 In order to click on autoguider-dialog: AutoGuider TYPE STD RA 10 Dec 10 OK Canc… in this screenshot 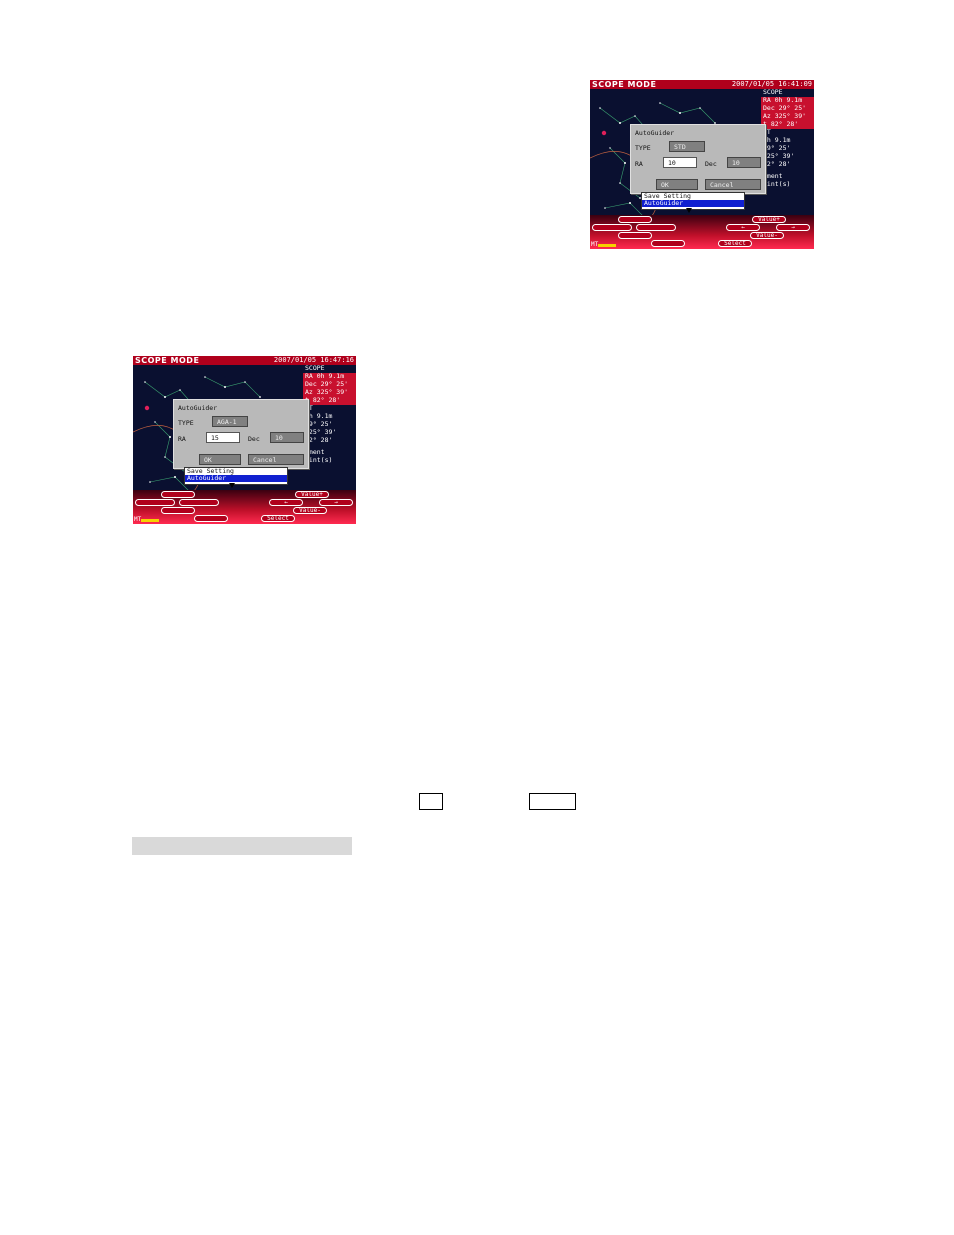, I will do `click(698, 159)`.